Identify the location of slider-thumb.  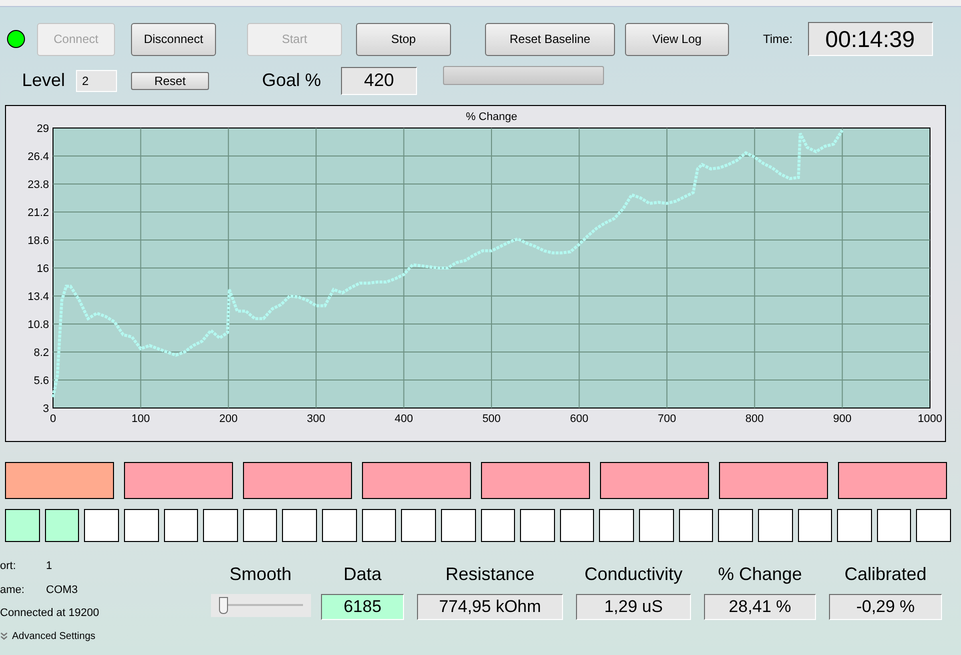
(223, 605).